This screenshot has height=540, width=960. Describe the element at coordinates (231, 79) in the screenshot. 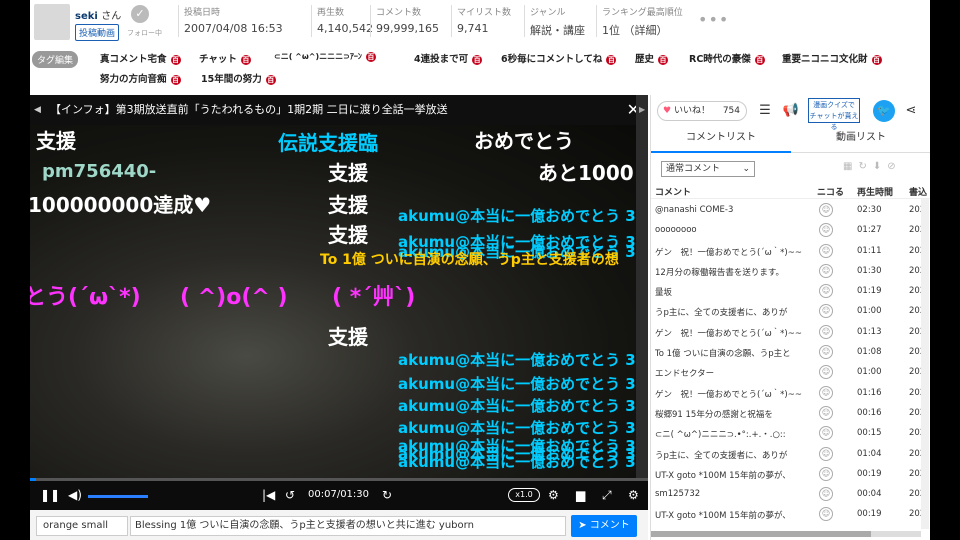

I see `tag-label: 15年間の努力` at that location.